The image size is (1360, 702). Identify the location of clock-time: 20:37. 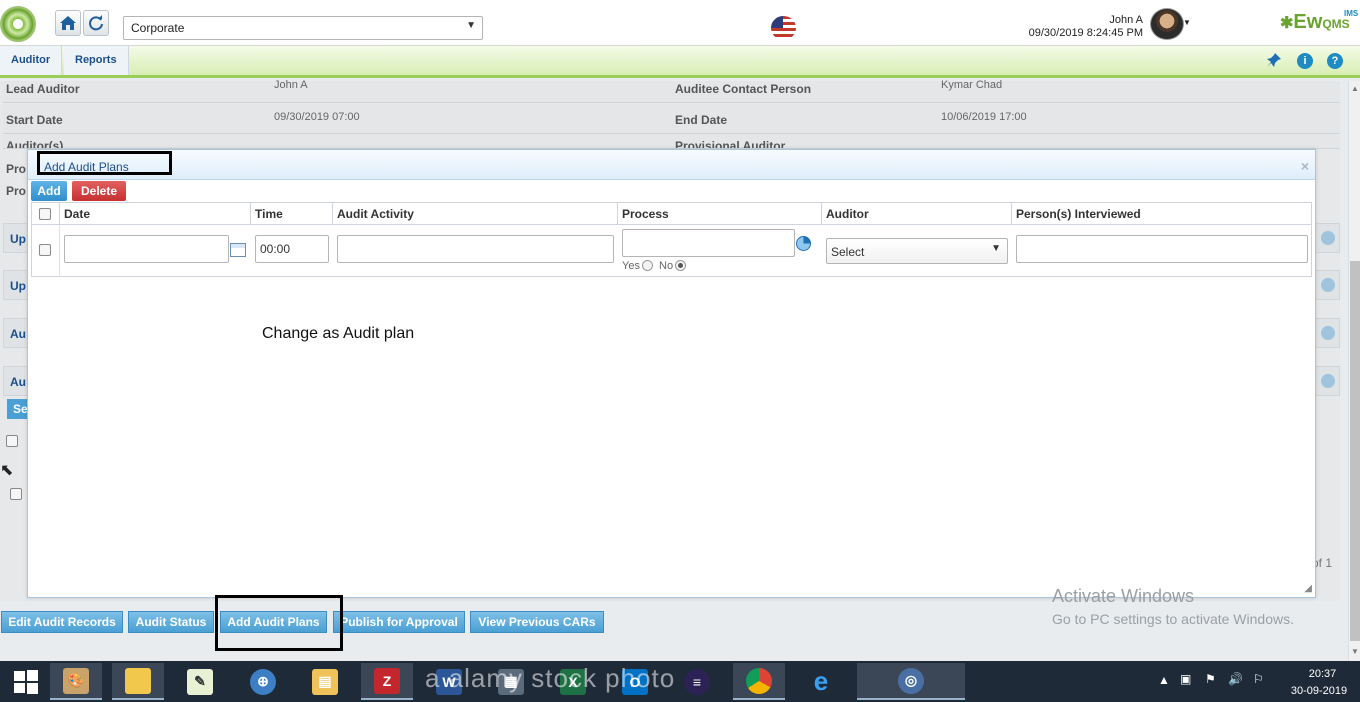
(1322, 674).